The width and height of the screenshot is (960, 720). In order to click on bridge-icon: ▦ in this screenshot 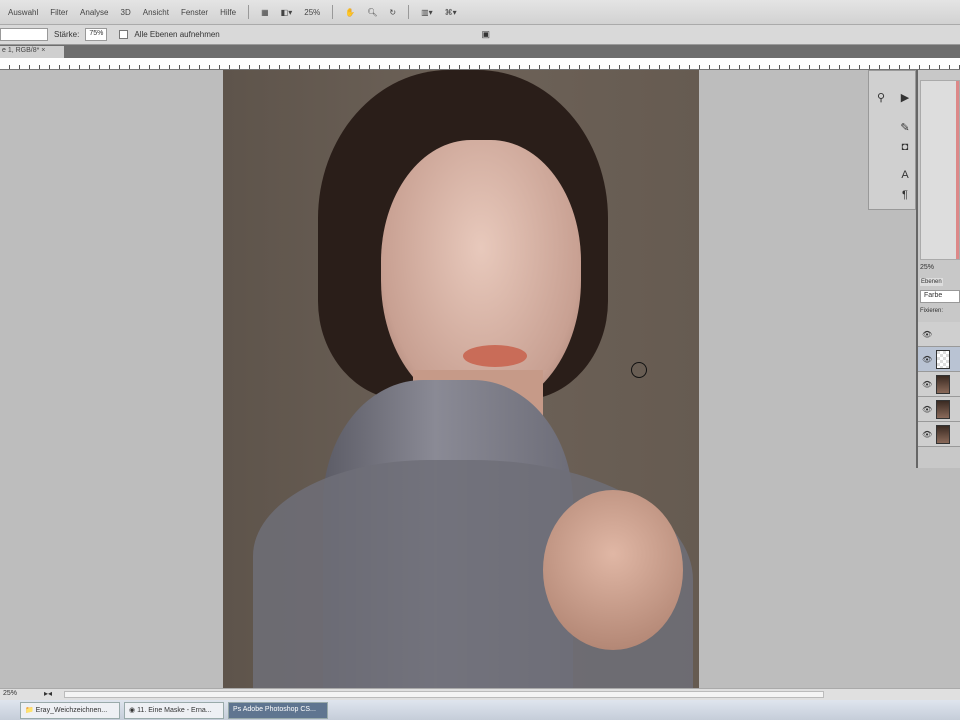, I will do `click(265, 12)`.